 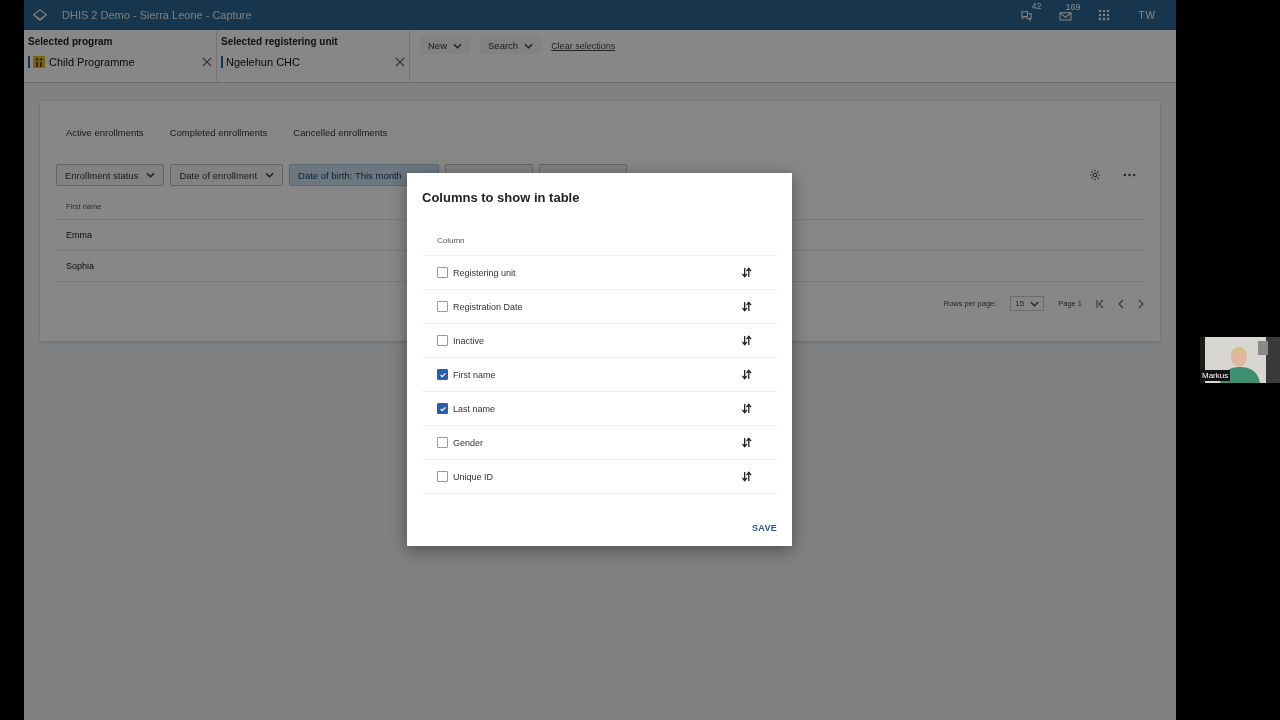 I want to click on column-label: Last name, so click(x=594, y=408).